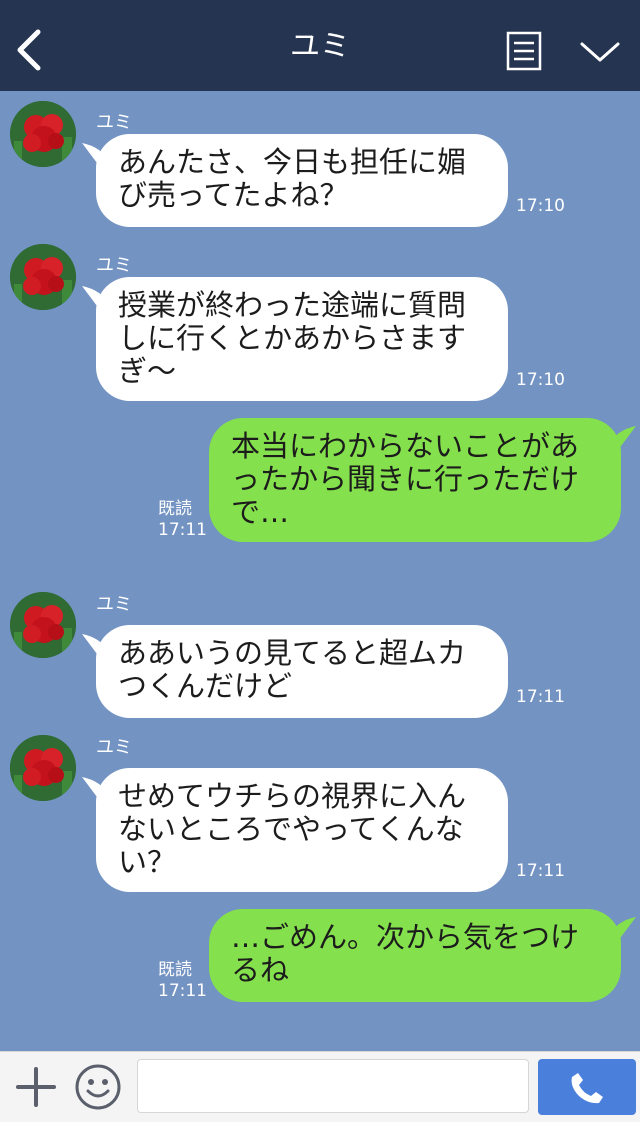 The image size is (640, 1122). I want to click on add-button, so click(36, 1087).